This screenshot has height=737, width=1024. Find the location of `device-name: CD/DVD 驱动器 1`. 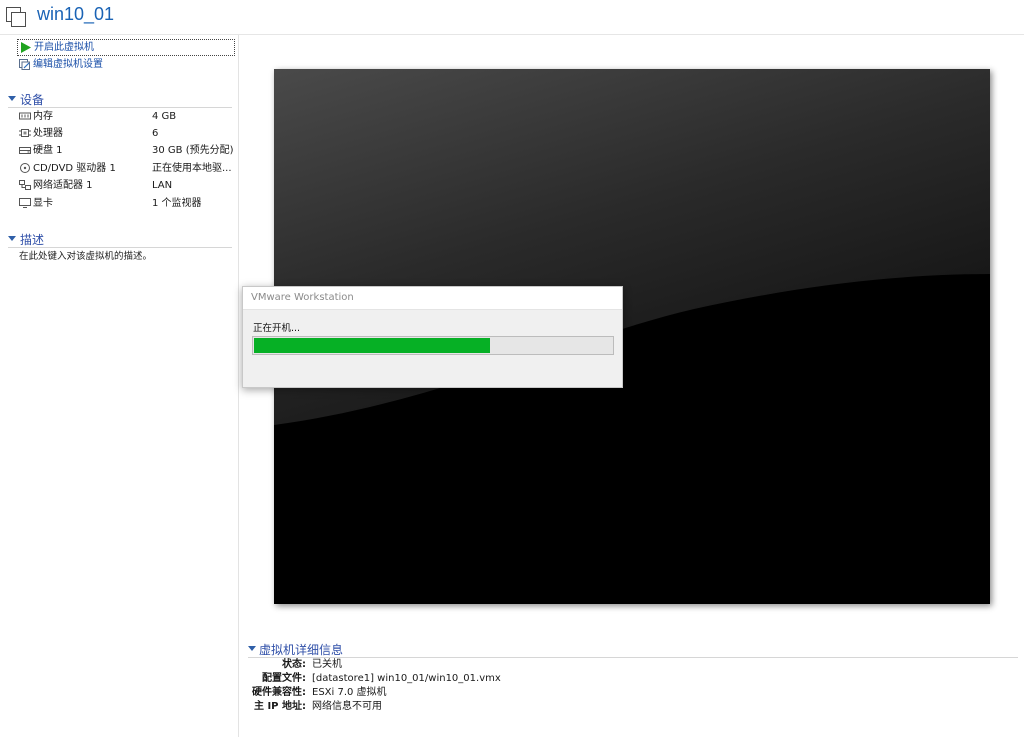

device-name: CD/DVD 驱动器 1 is located at coordinates (74, 168).